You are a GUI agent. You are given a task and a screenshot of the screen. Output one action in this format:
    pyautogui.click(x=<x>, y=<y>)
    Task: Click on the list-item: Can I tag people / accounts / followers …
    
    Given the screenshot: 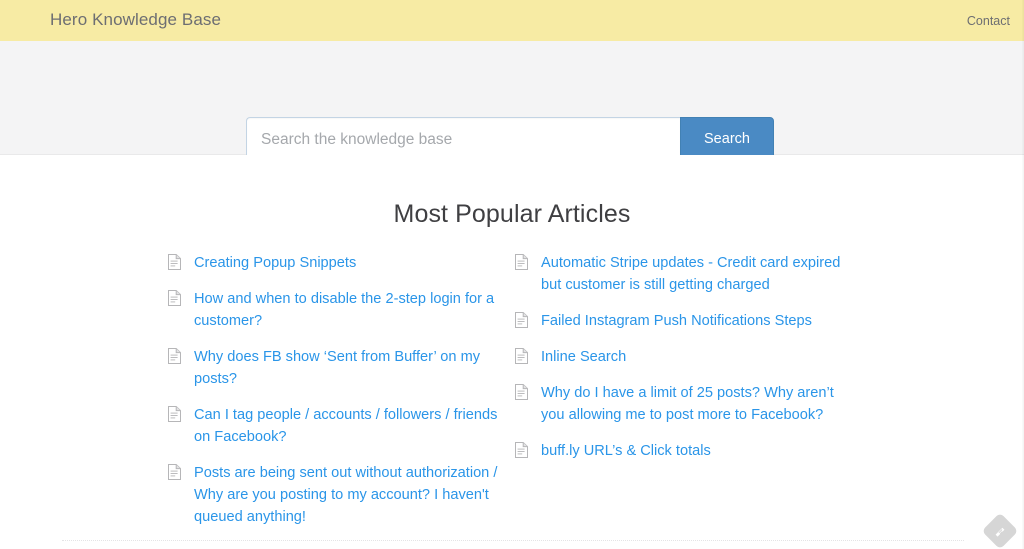 What is the action you would take?
    pyautogui.click(x=333, y=426)
    